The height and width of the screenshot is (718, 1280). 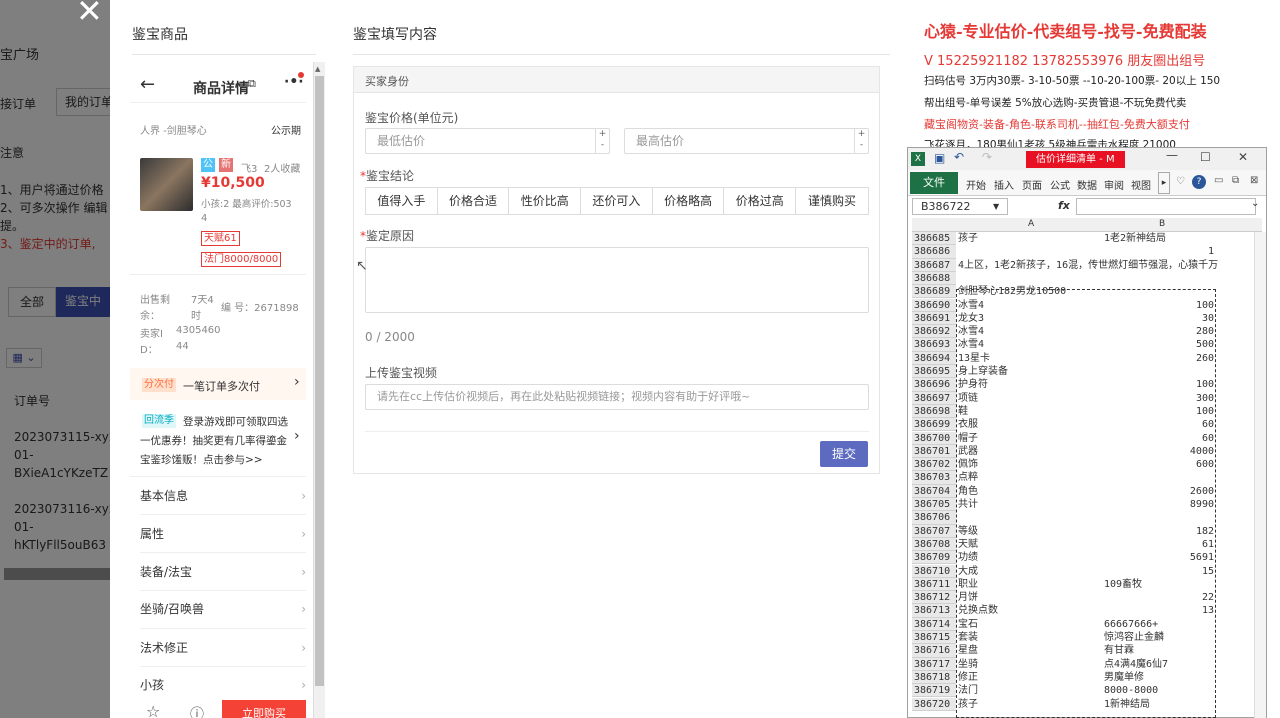 What do you see at coordinates (934, 491) in the screenshot?
I see `row-number: 386704` at bounding box center [934, 491].